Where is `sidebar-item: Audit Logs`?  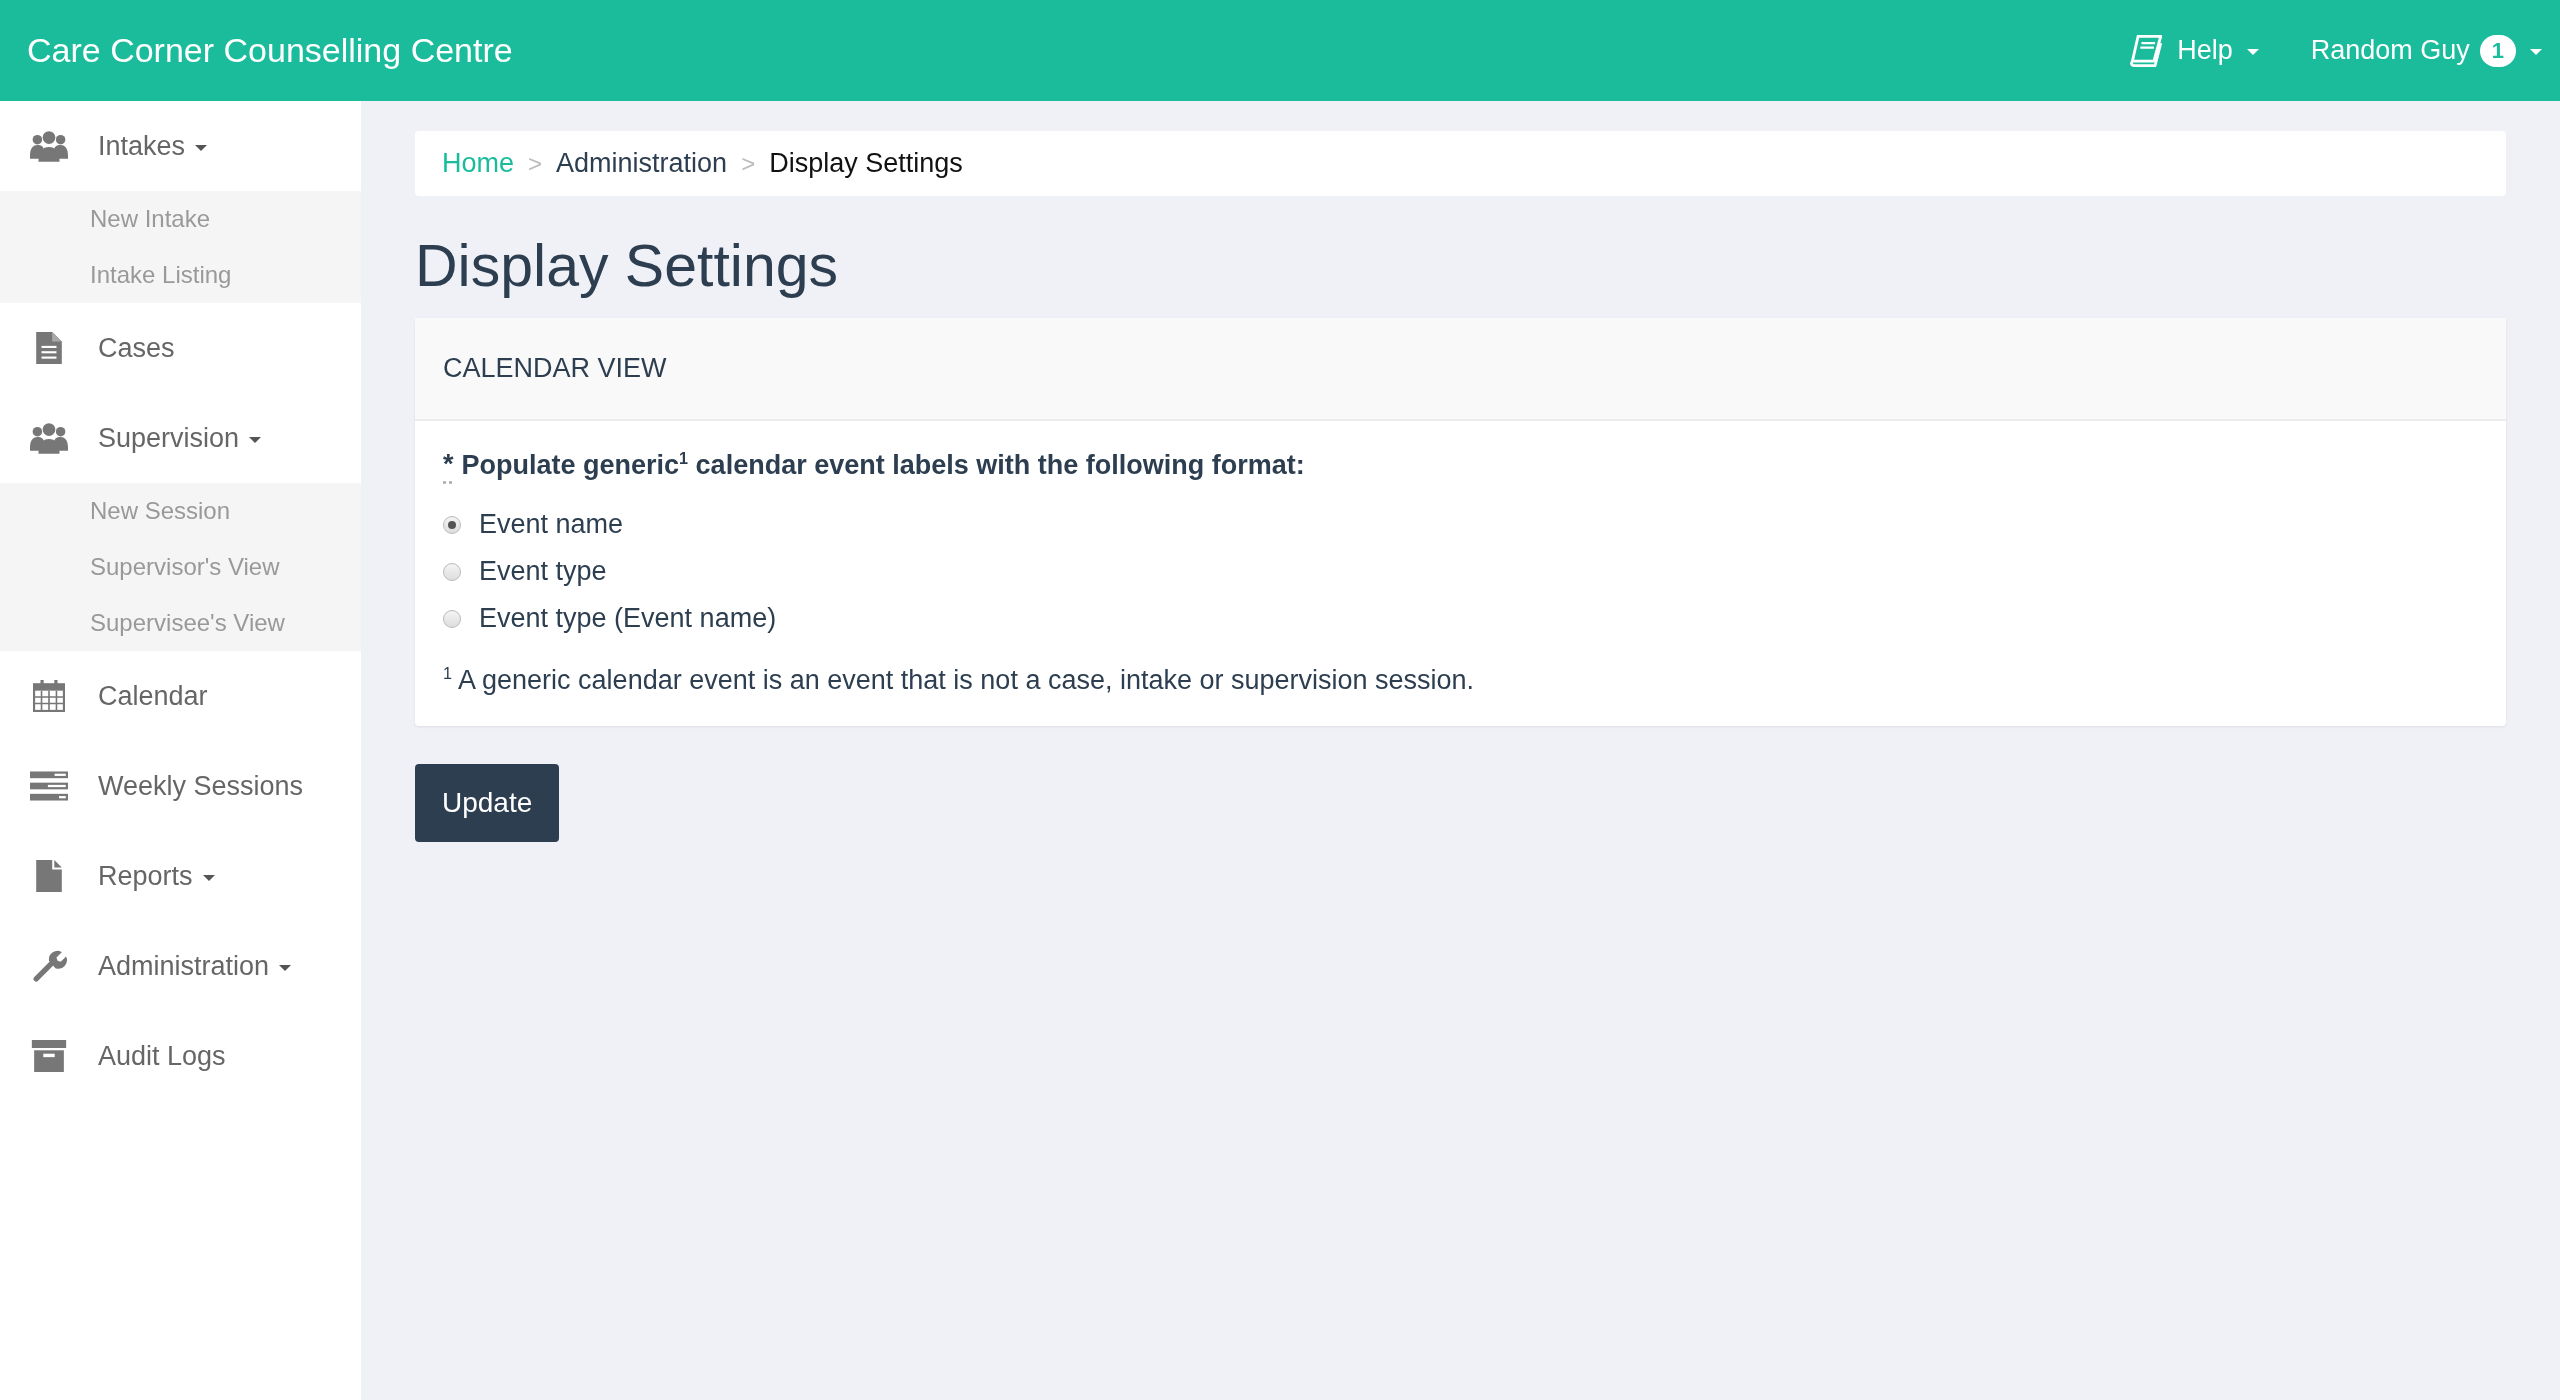
sidebar-item: Audit Logs is located at coordinates (180, 1056).